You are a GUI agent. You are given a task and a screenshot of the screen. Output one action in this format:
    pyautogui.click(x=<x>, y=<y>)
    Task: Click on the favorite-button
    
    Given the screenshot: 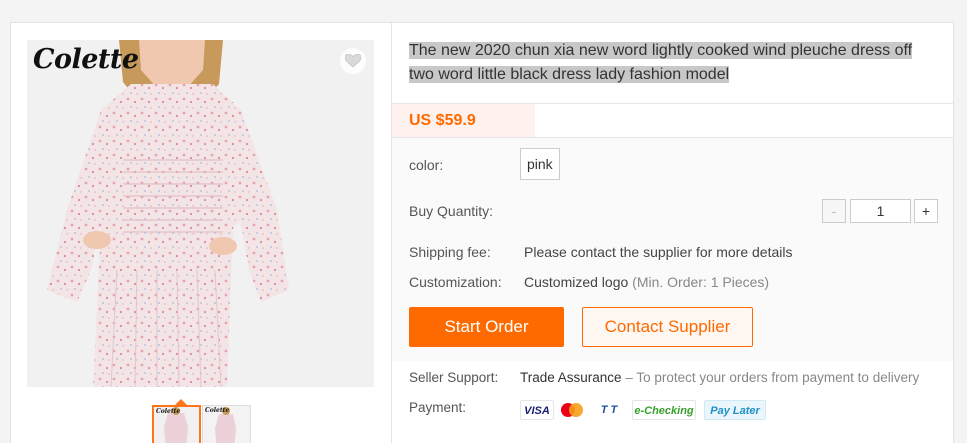 What is the action you would take?
    pyautogui.click(x=353, y=61)
    